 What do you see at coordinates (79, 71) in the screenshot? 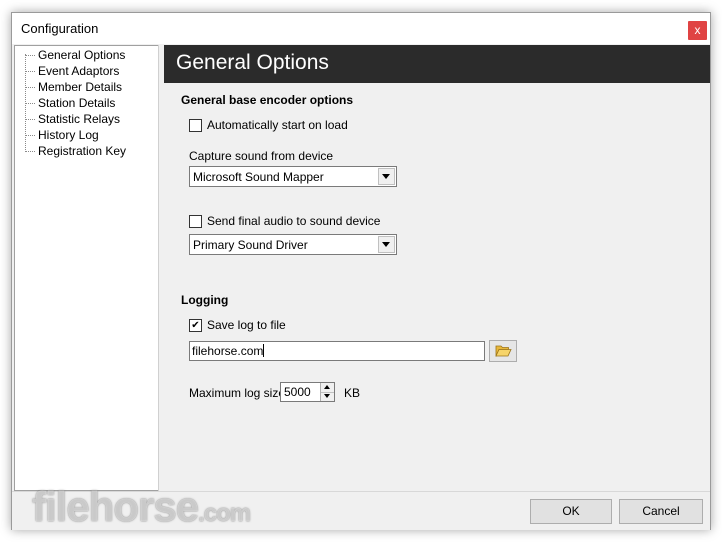
I see `tree-item-label: Event Adaptors` at bounding box center [79, 71].